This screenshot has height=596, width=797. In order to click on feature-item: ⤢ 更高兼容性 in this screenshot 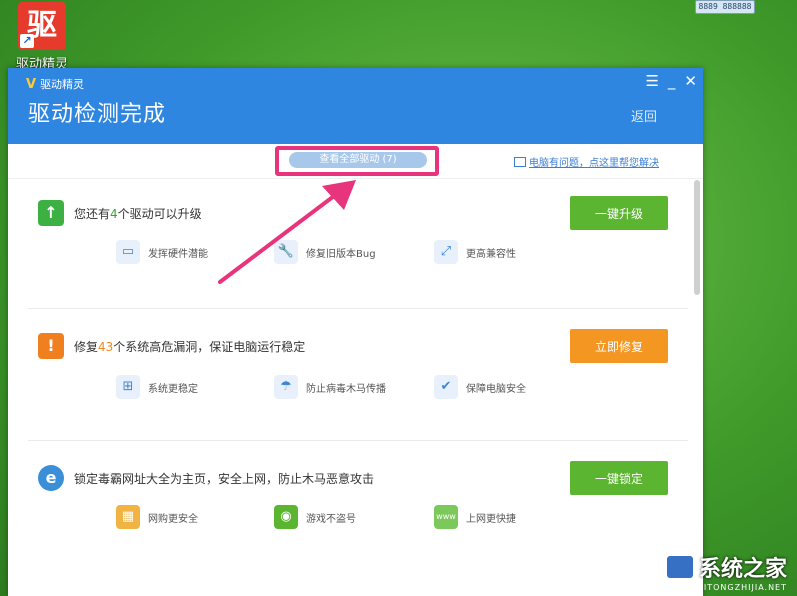, I will do `click(475, 252)`.